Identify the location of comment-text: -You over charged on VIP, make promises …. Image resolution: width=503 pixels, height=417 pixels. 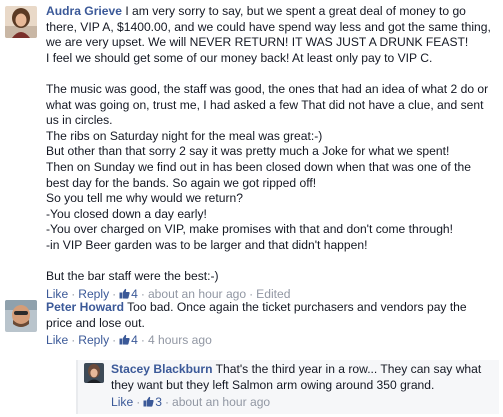
(250, 229).